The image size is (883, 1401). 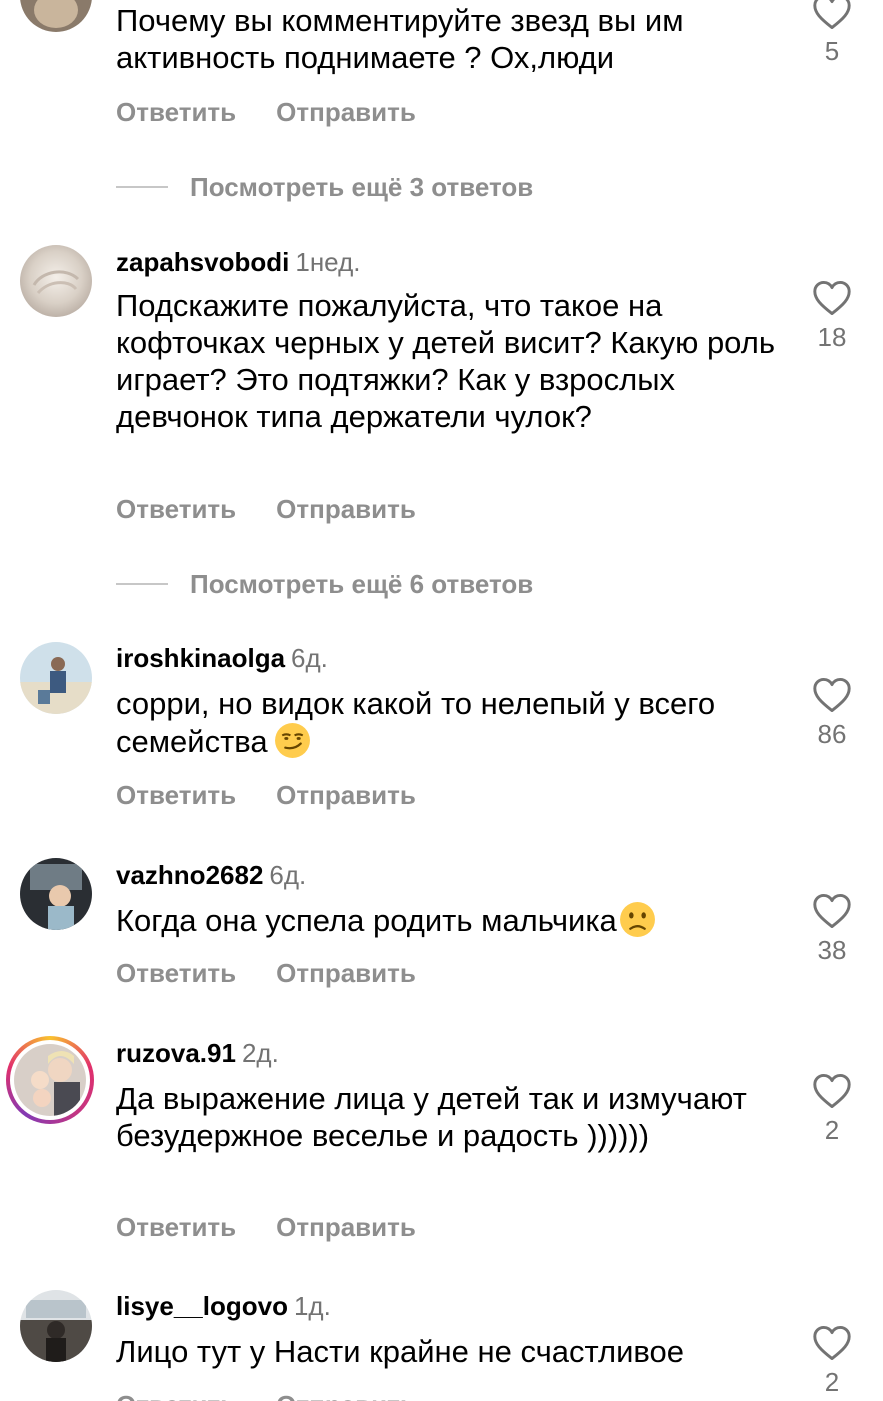 I want to click on like-count: 86, so click(x=832, y=734).